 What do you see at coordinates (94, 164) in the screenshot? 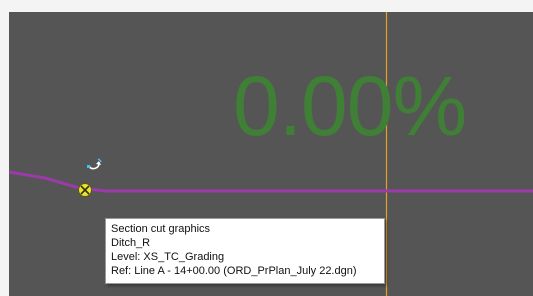
I see `rotate-cursor-icon` at bounding box center [94, 164].